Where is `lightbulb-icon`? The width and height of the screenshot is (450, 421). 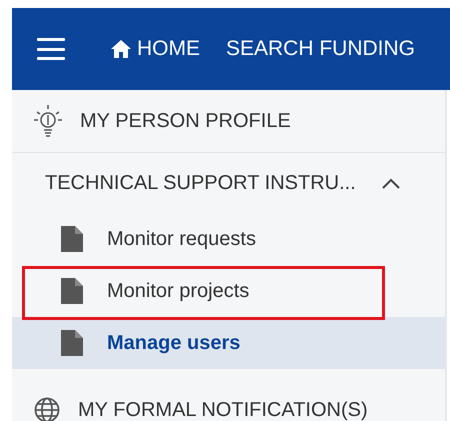 lightbulb-icon is located at coordinates (48, 121).